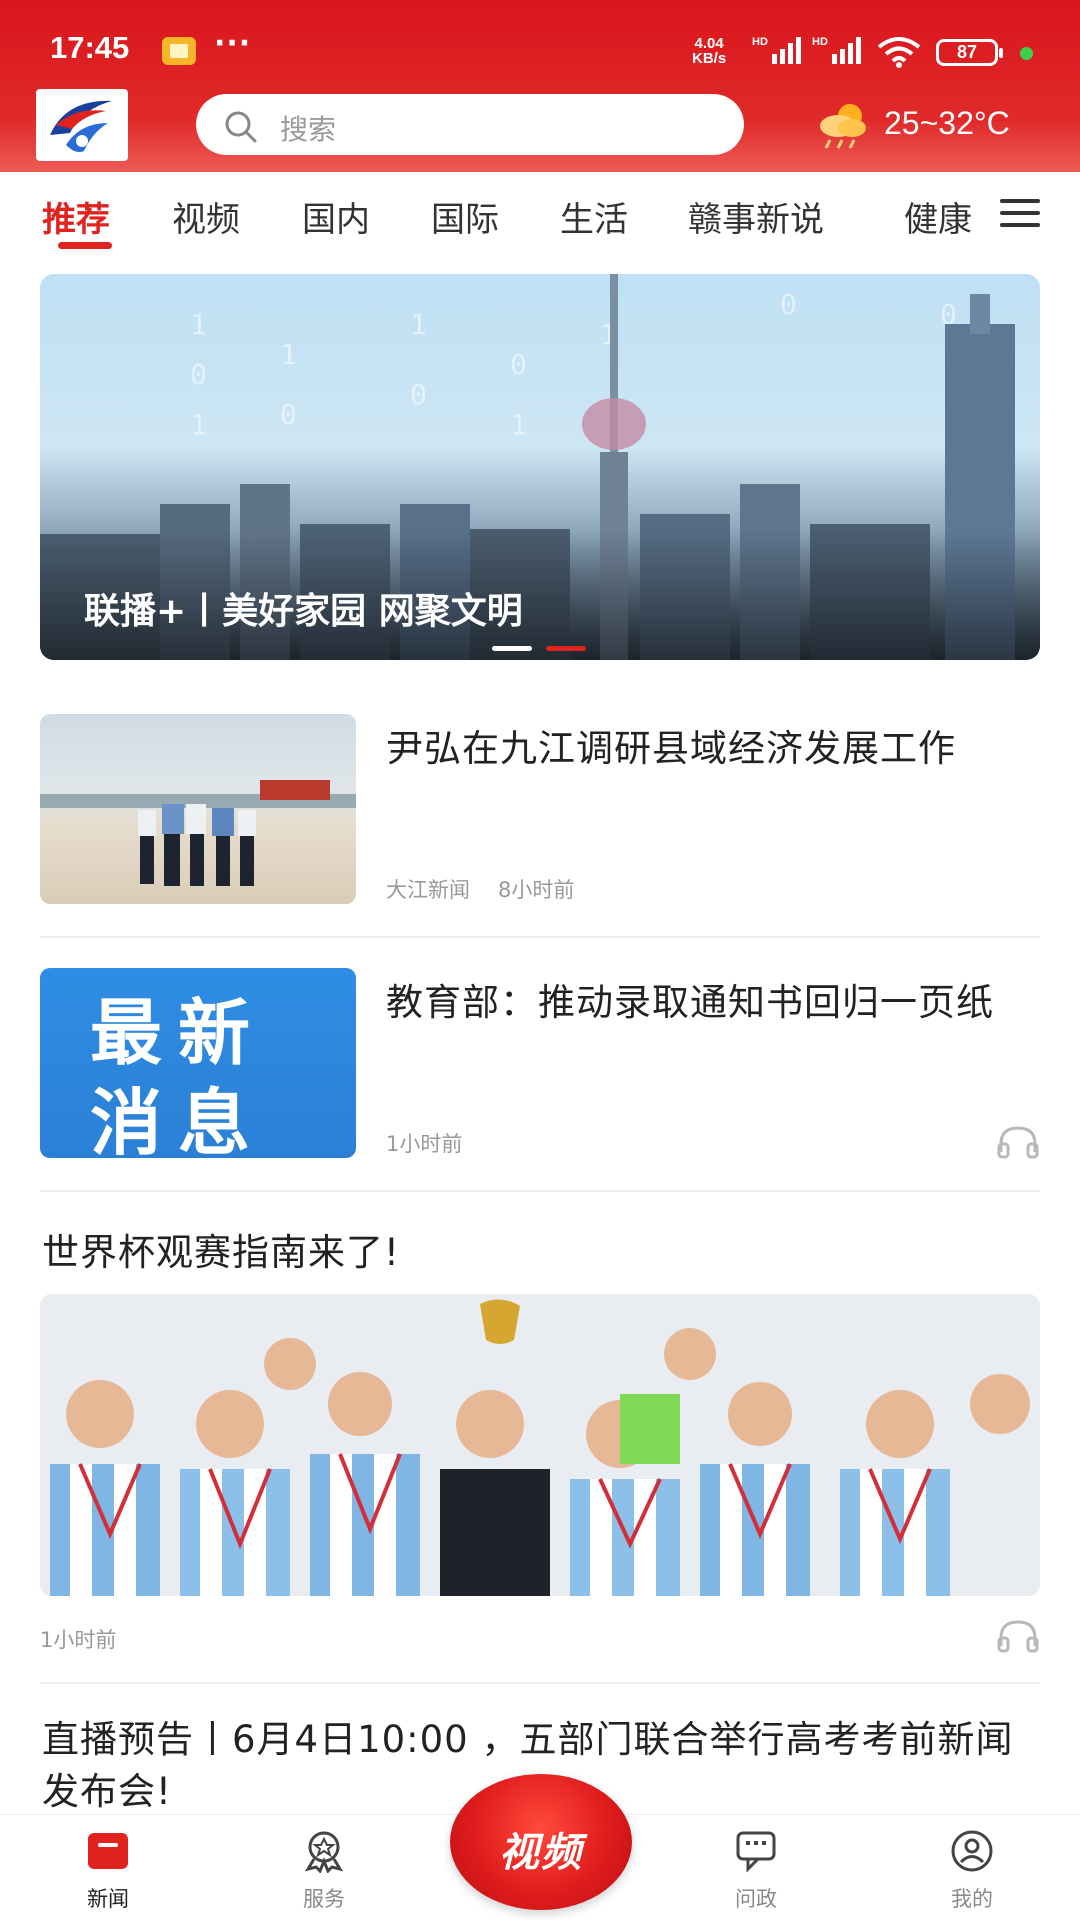 The width and height of the screenshot is (1080, 1920). Describe the element at coordinates (938, 216) in the screenshot. I see `tab-health: 健康` at that location.